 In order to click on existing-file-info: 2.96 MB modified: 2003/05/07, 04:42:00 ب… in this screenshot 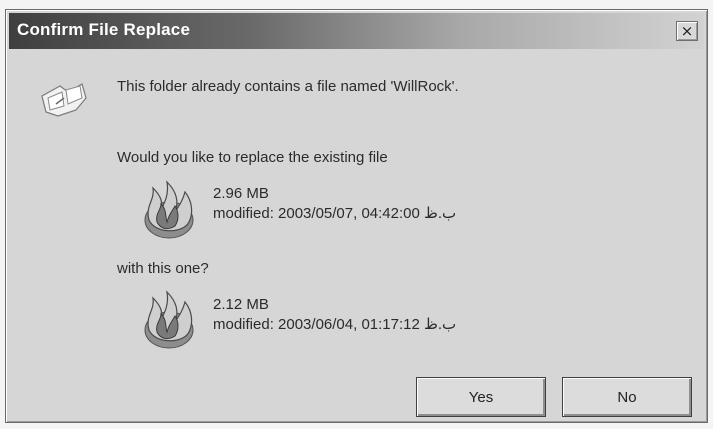, I will do `click(334, 204)`.